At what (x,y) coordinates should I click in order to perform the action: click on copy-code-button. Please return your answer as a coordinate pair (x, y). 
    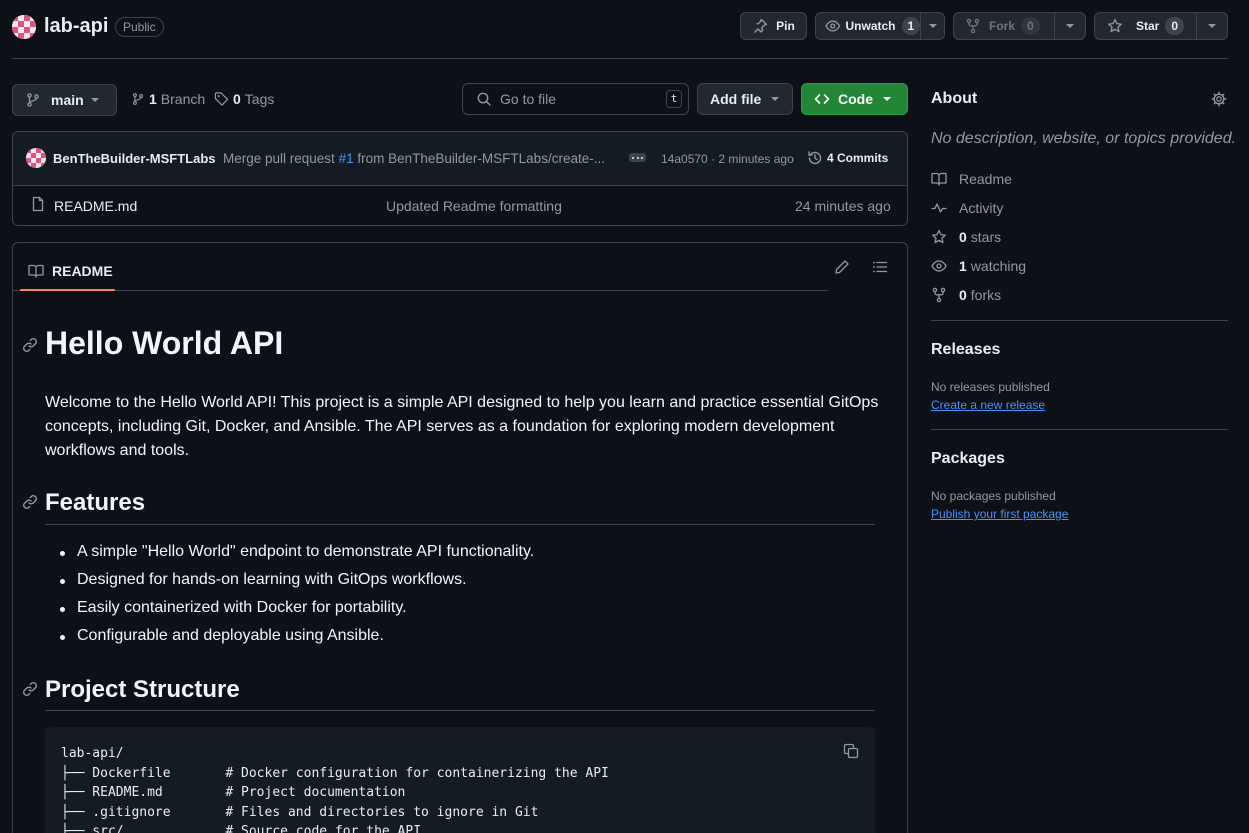
    Looking at the image, I should click on (851, 751).